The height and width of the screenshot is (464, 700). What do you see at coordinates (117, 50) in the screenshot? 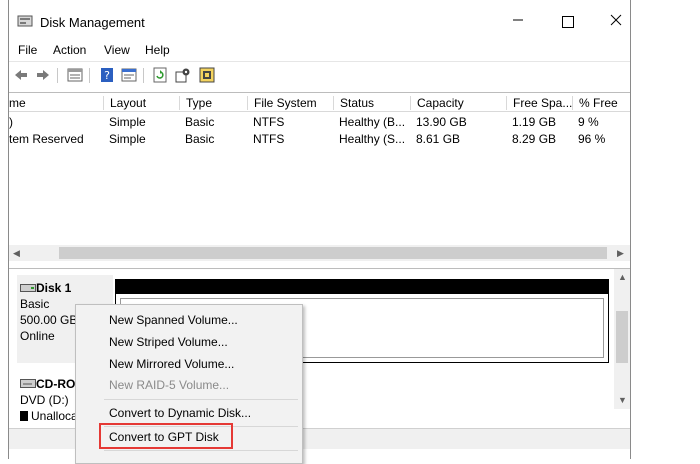
I see `menu-view: View` at bounding box center [117, 50].